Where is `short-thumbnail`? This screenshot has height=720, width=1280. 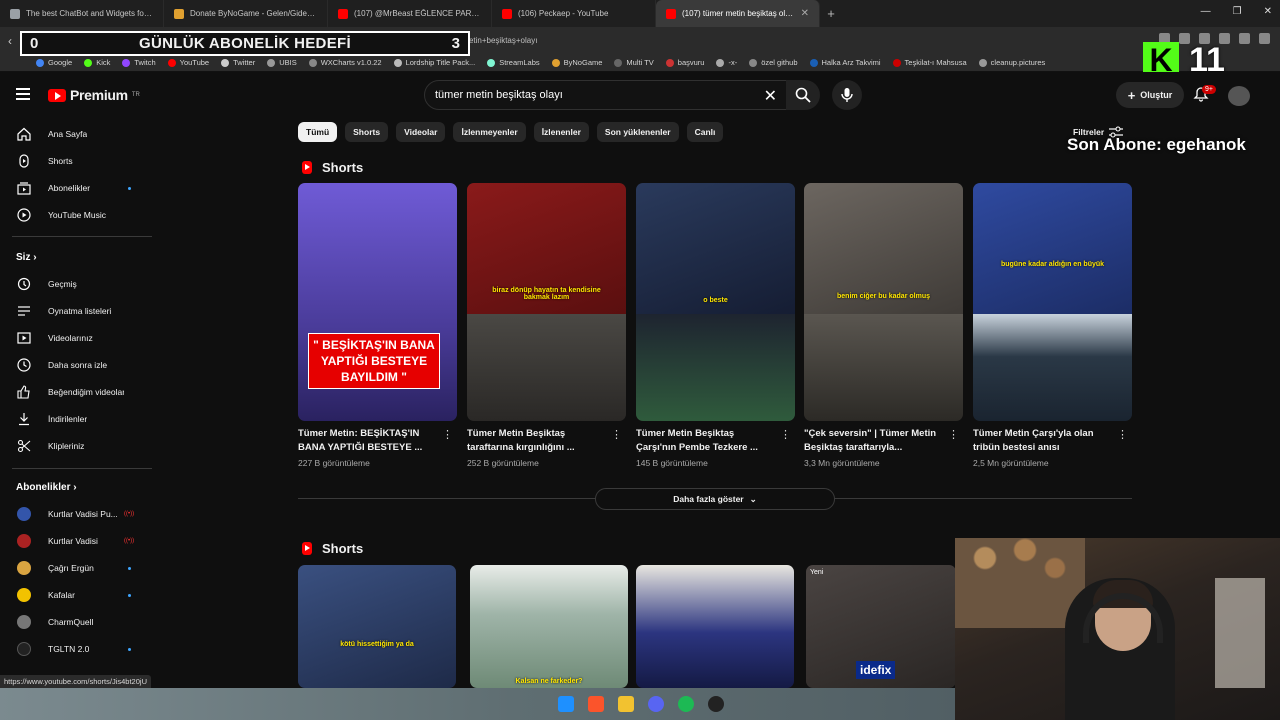
short-thumbnail is located at coordinates (715, 626).